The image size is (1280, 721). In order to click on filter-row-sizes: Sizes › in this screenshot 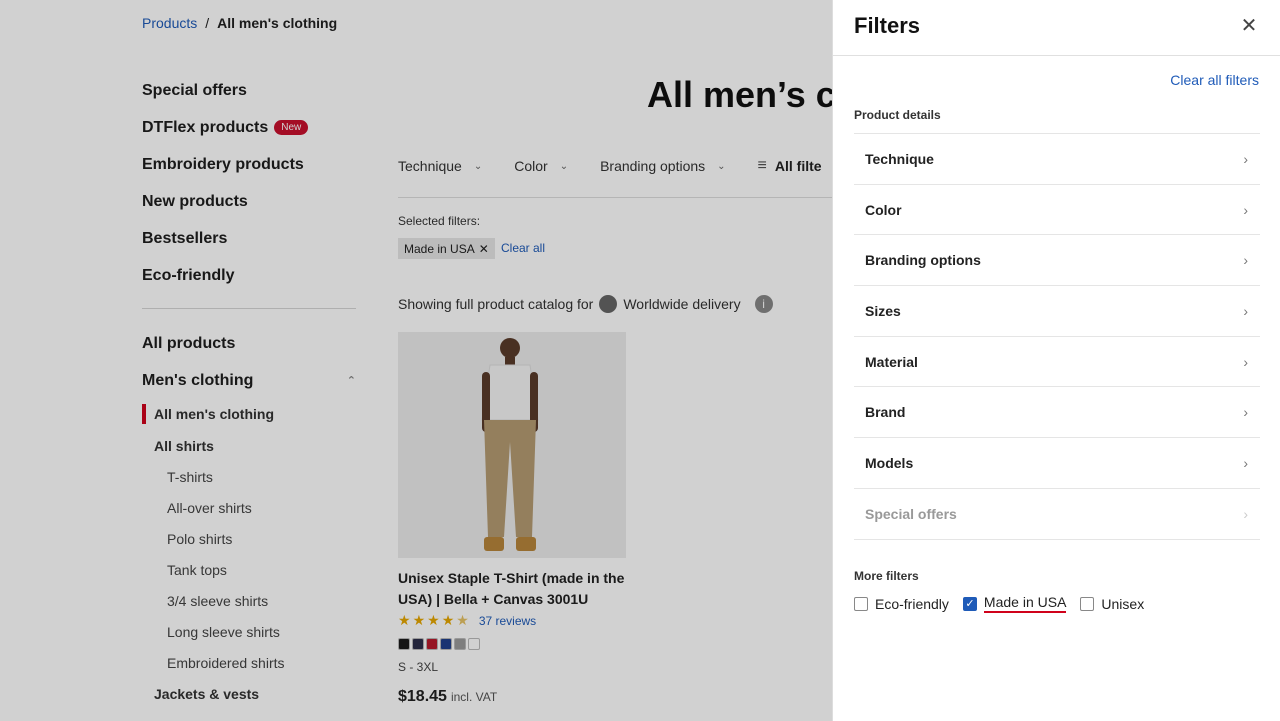, I will do `click(1057, 311)`.